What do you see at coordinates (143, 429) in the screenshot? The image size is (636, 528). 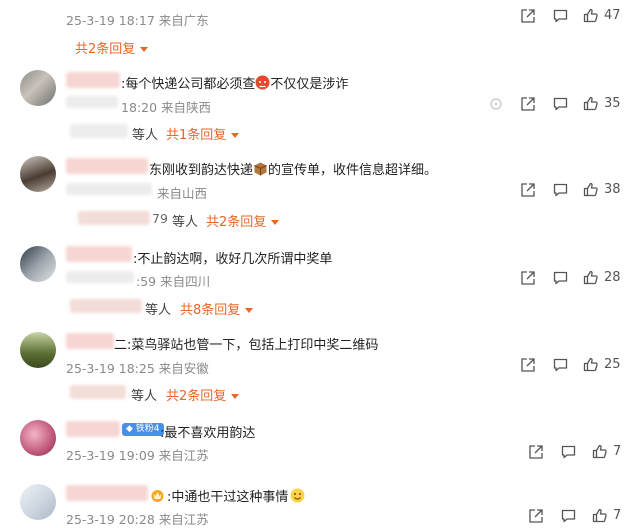 I see `fan-badge: ◆ 铁粉4` at bounding box center [143, 429].